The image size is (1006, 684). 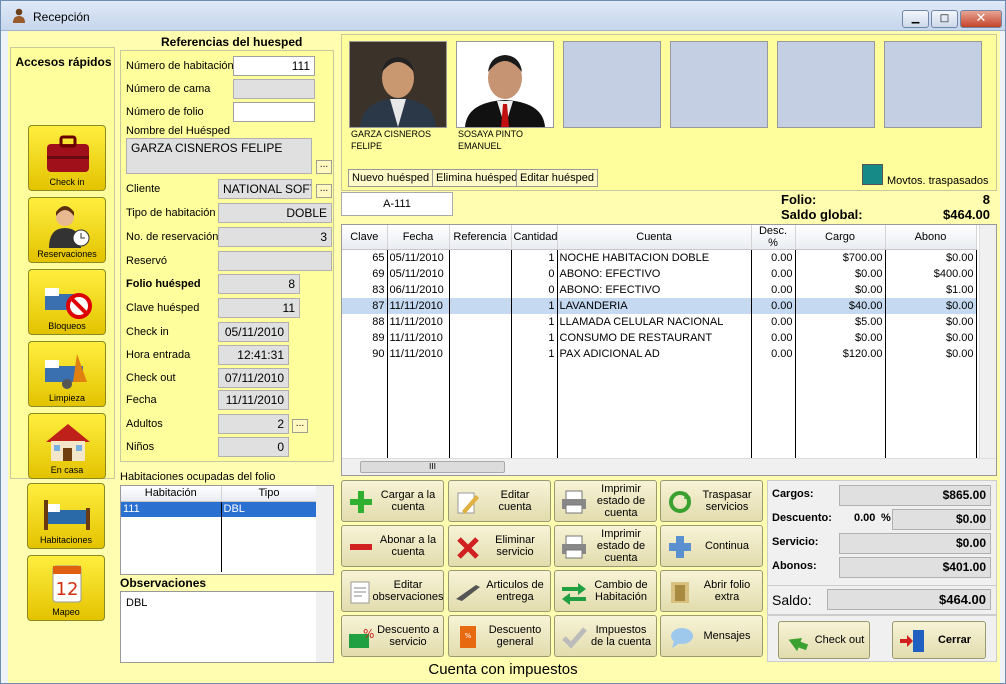 I want to click on eliminar-servicio-button: Eliminar servicio, so click(x=499, y=546).